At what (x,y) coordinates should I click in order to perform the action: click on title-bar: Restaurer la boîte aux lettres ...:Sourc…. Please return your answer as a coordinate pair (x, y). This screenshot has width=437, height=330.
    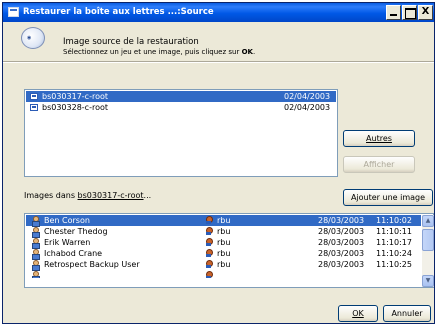
    Looking at the image, I should click on (218, 12).